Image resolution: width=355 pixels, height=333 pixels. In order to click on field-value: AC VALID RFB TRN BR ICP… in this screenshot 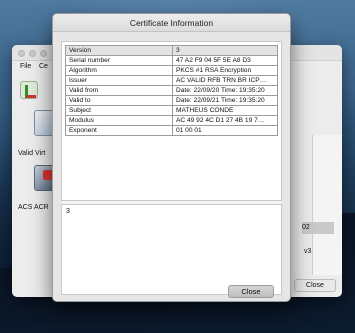, I will do `click(225, 80)`.